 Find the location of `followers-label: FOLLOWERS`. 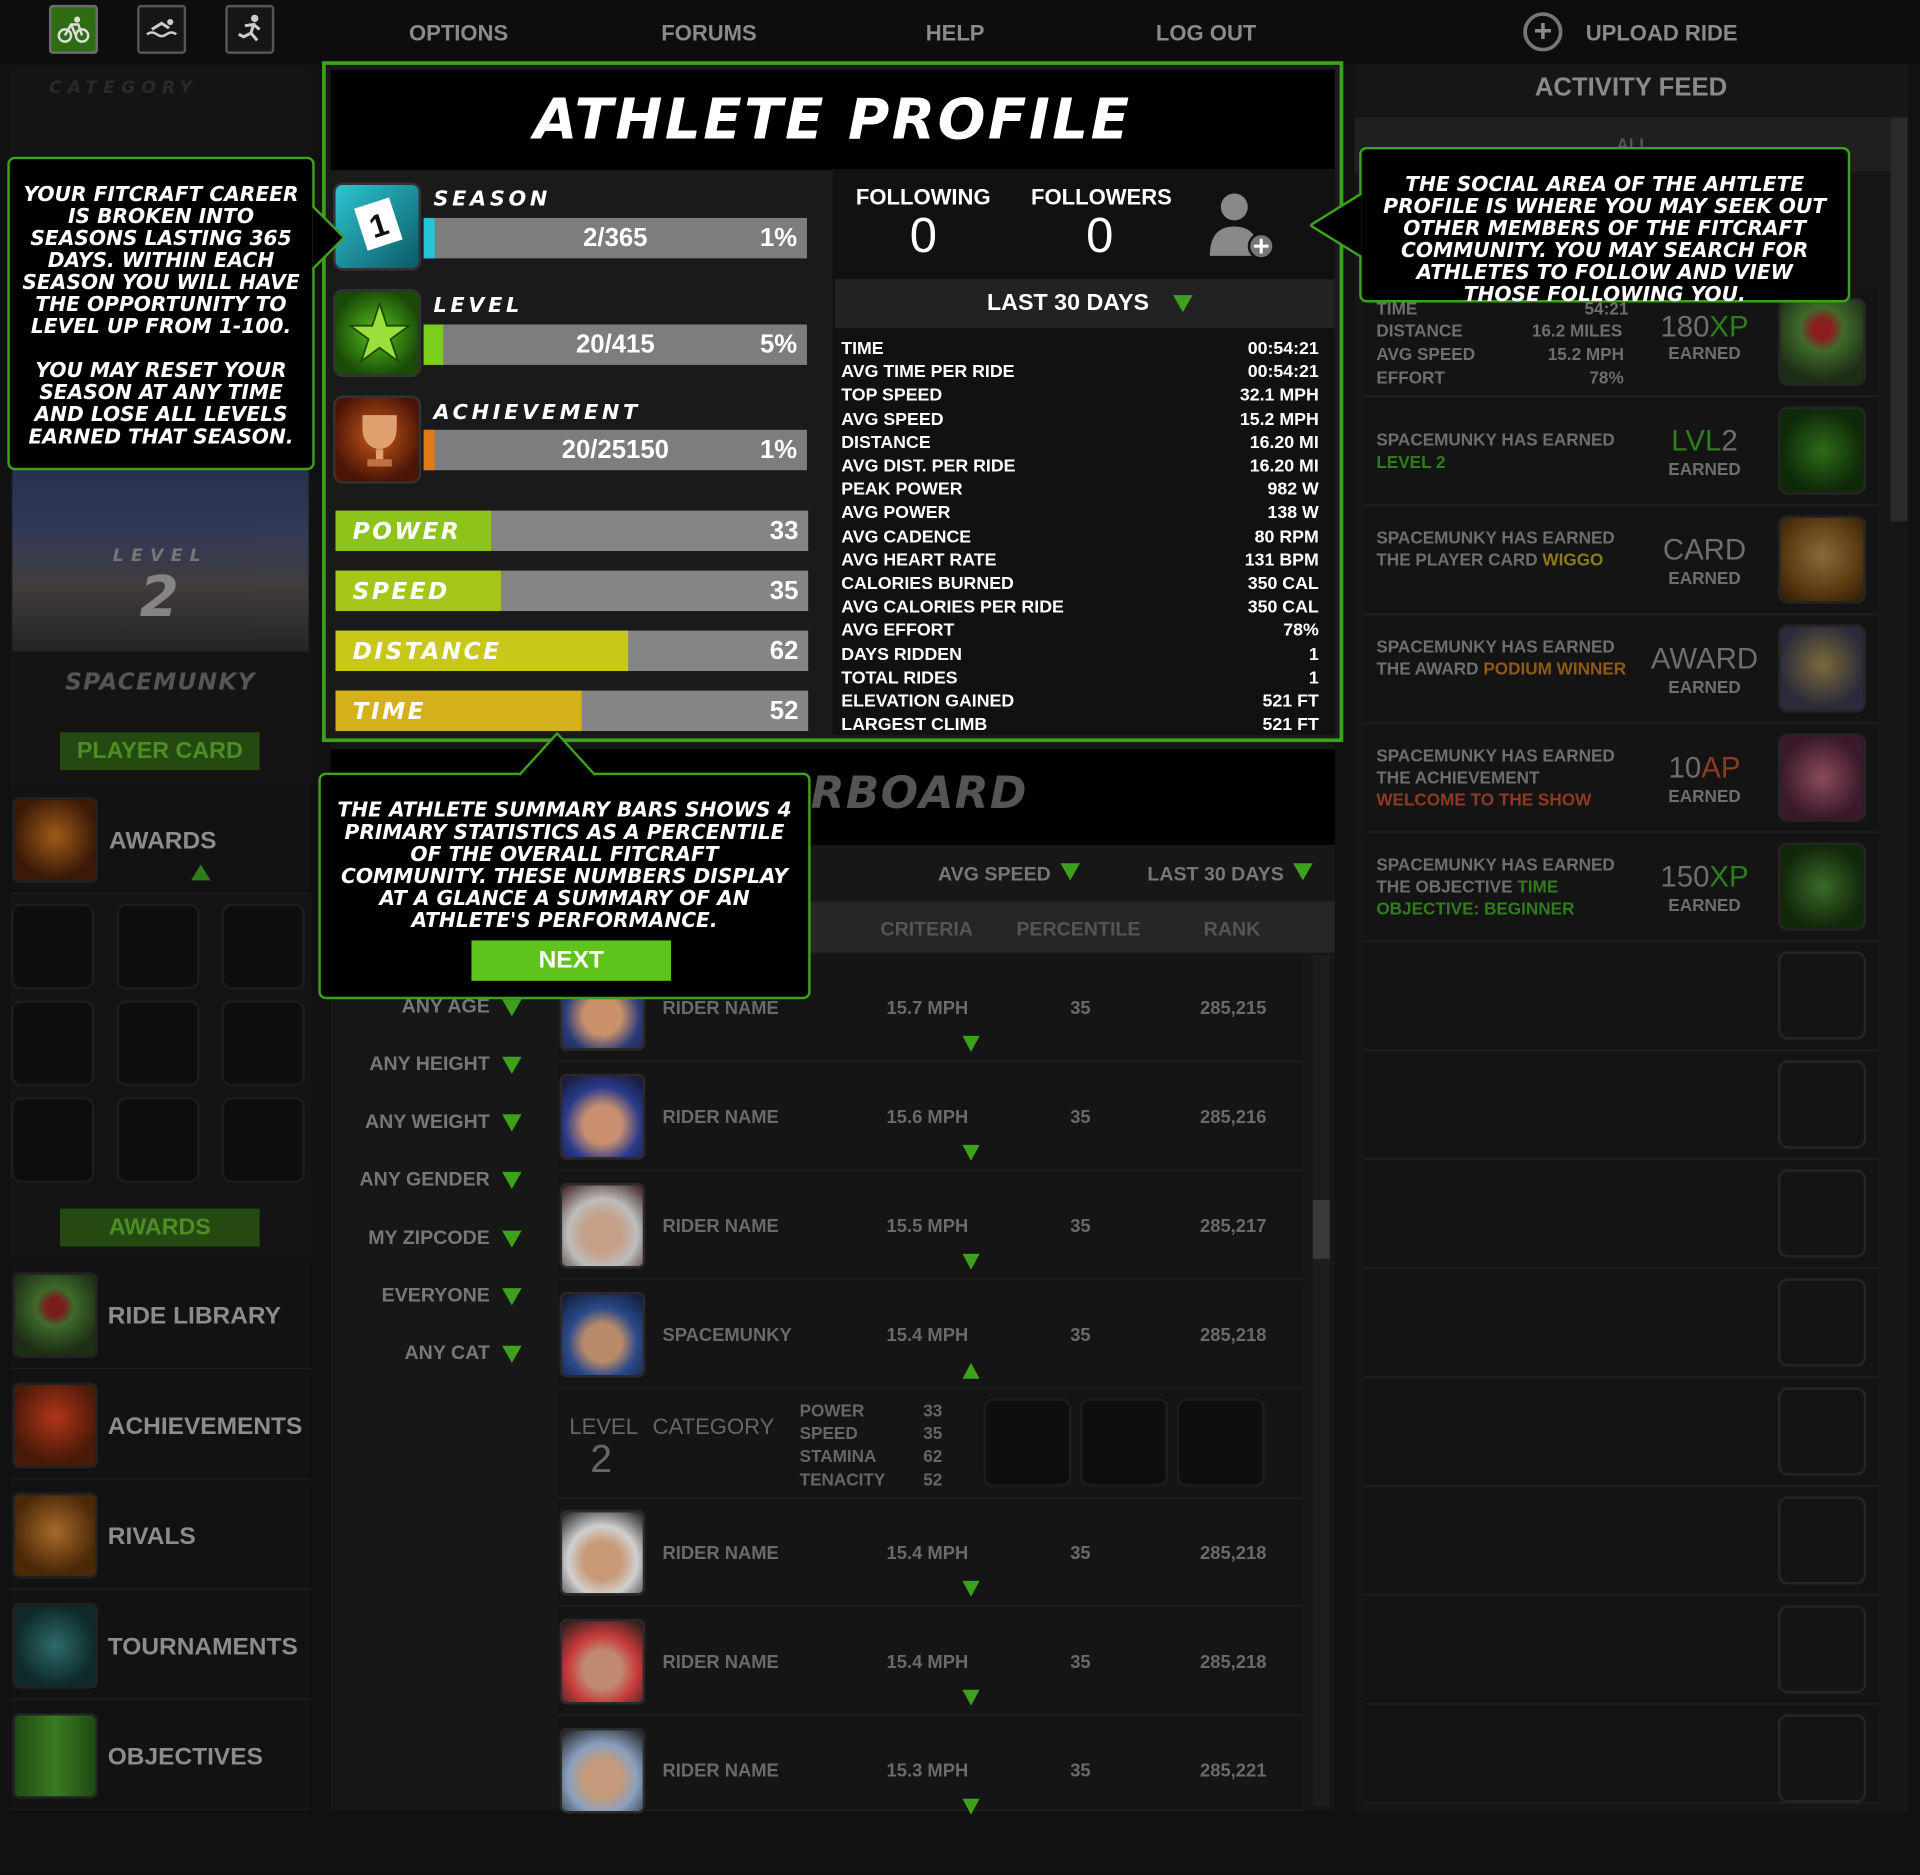

followers-label: FOLLOWERS is located at coordinates (1101, 198).